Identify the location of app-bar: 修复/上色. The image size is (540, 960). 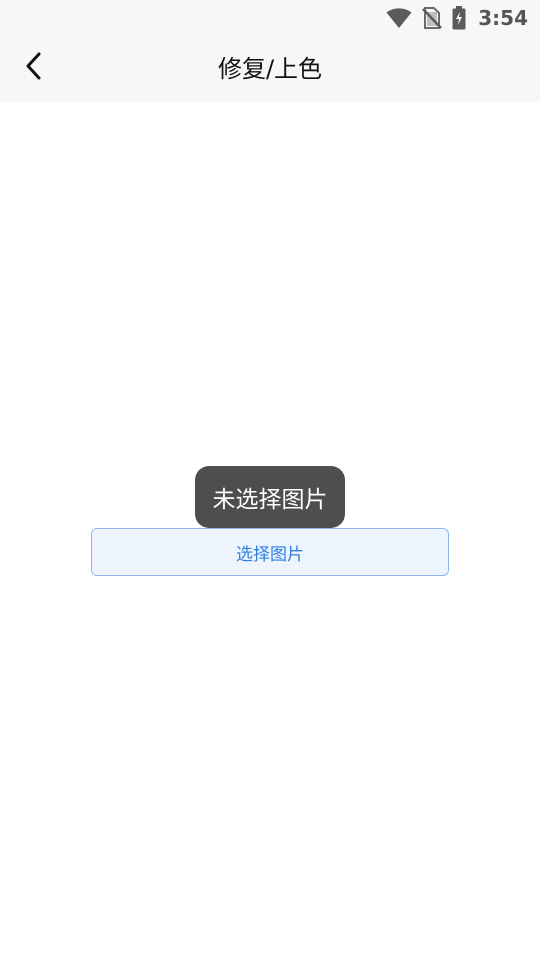
(270, 69).